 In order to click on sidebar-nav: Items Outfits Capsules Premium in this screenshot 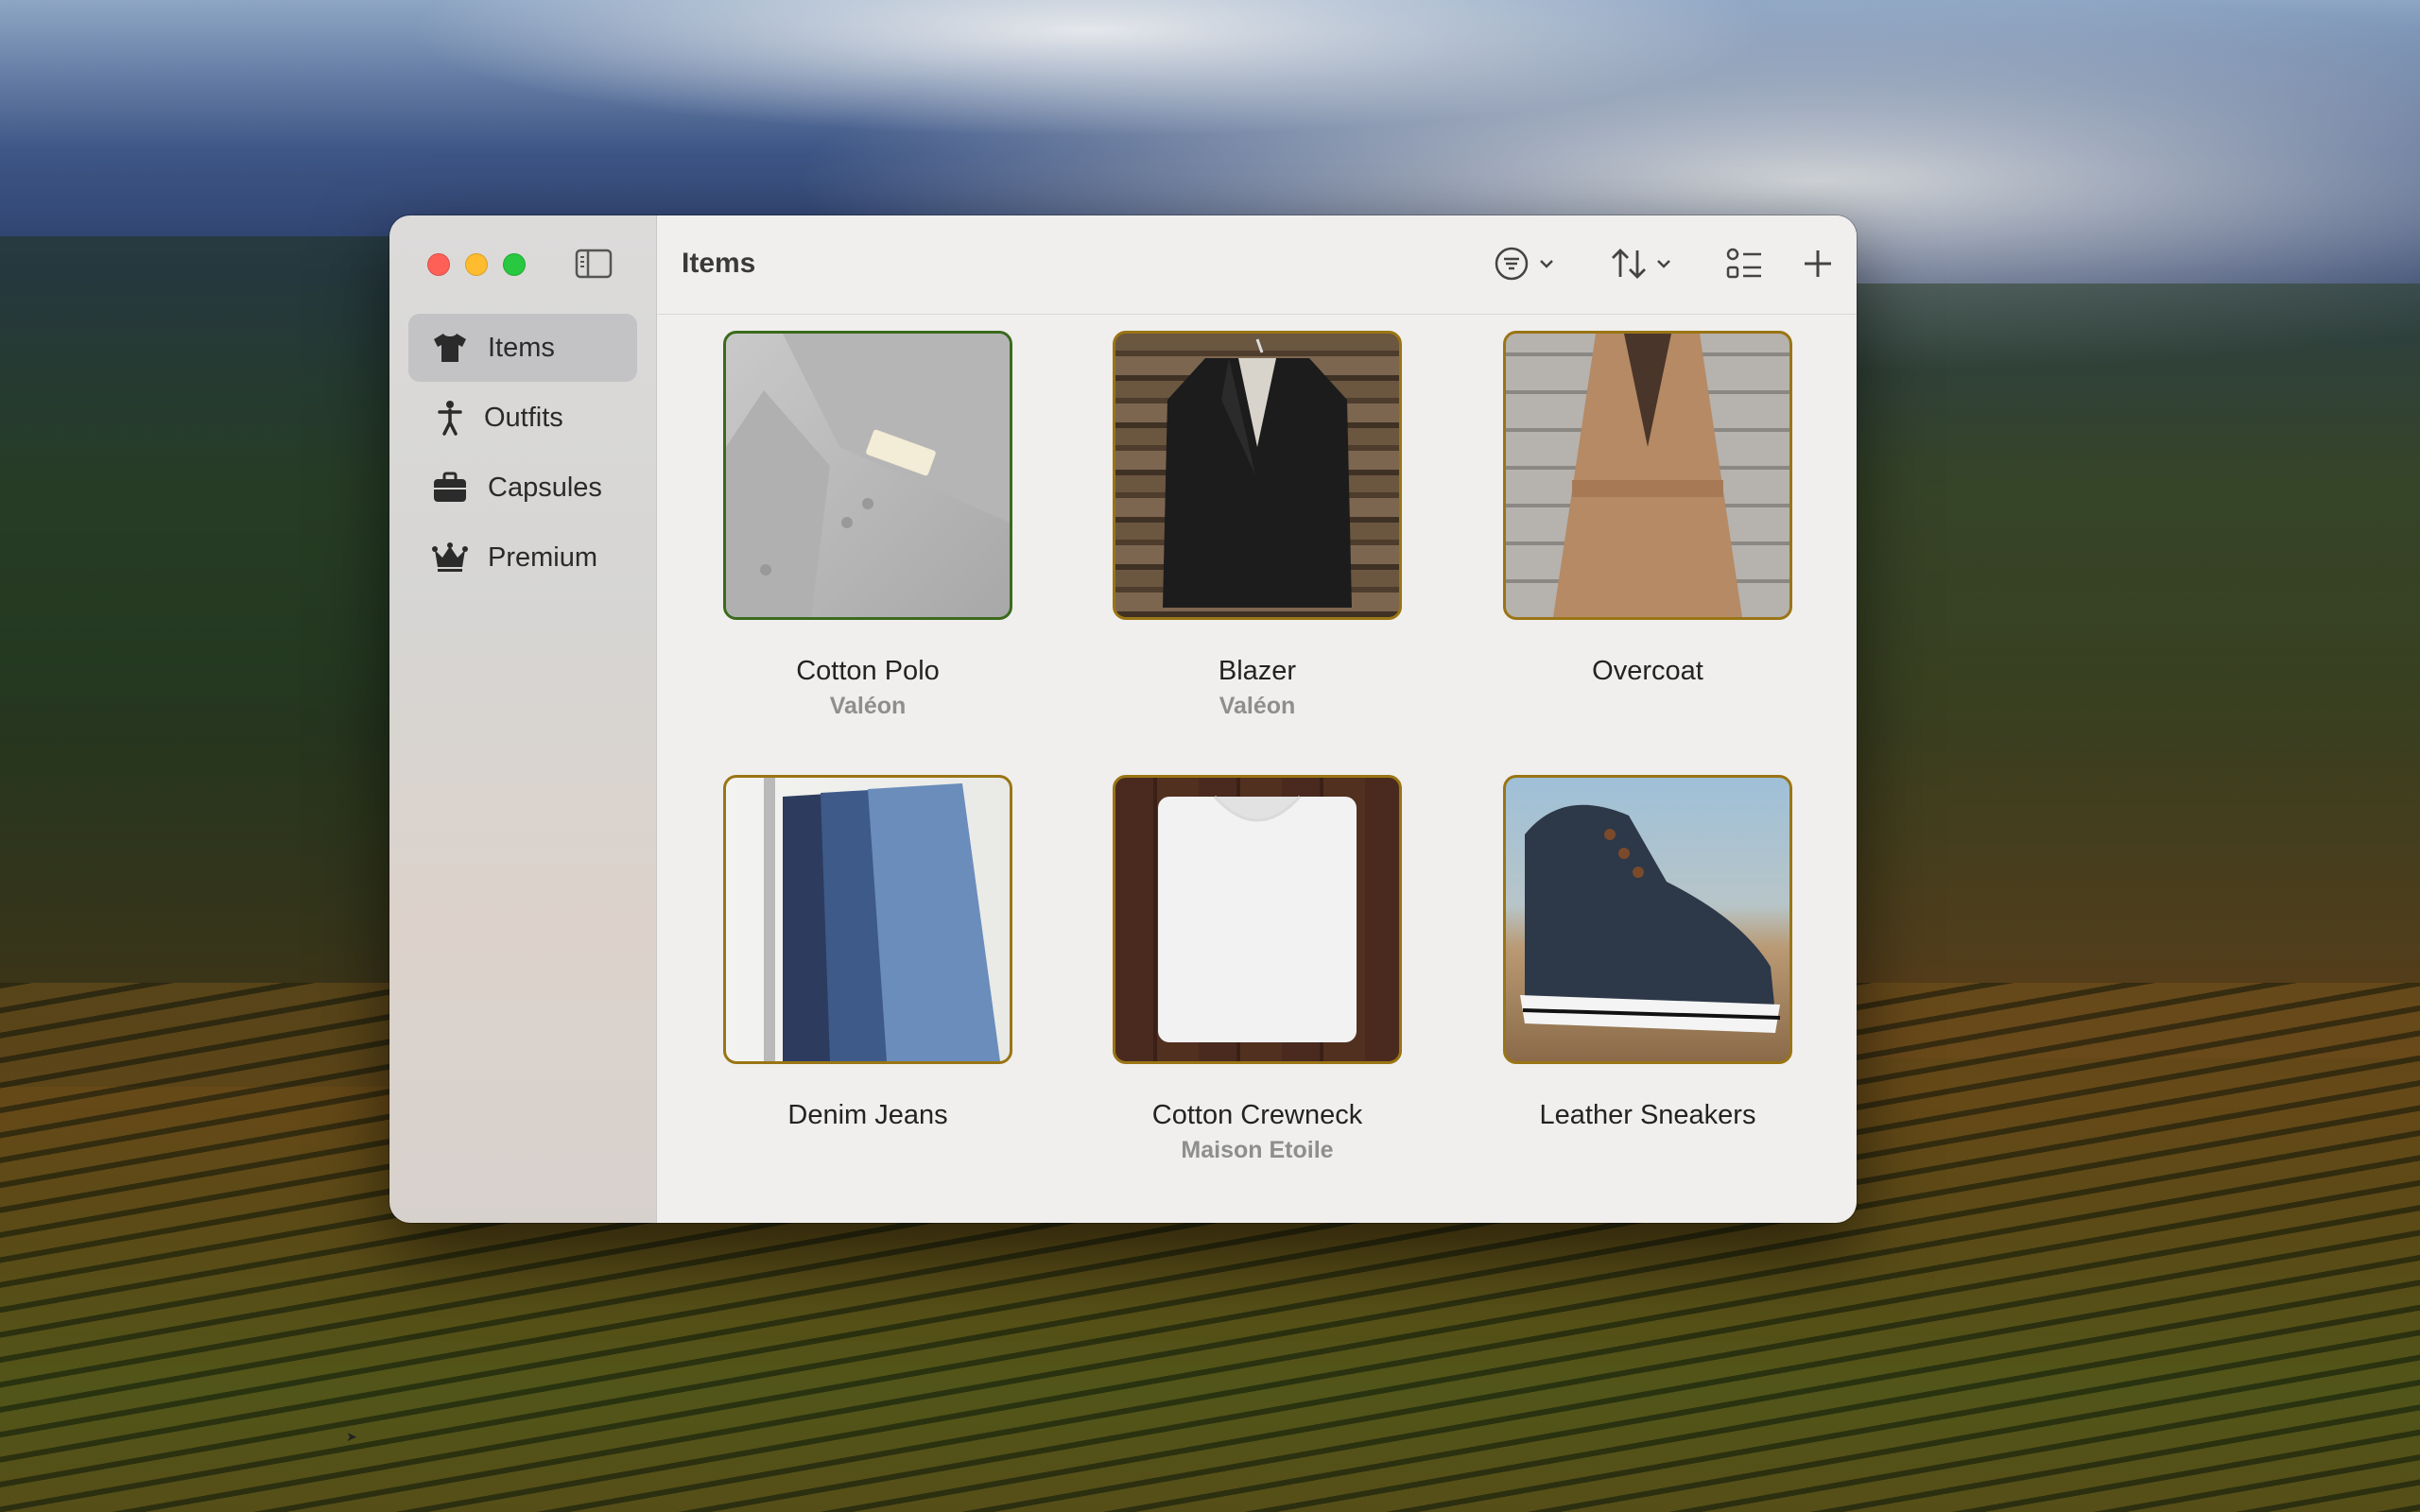, I will do `click(522, 453)`.